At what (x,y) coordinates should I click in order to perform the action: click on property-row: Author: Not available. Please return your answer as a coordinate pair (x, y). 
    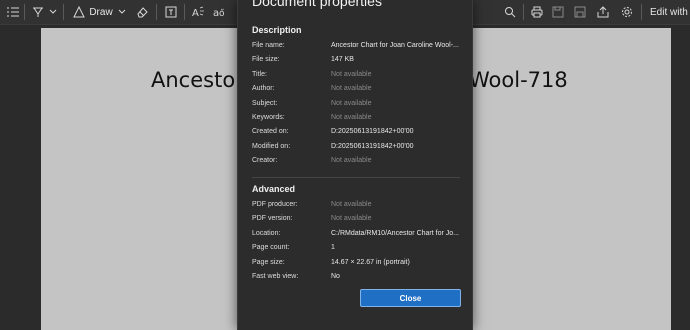
    Looking at the image, I should click on (357, 89).